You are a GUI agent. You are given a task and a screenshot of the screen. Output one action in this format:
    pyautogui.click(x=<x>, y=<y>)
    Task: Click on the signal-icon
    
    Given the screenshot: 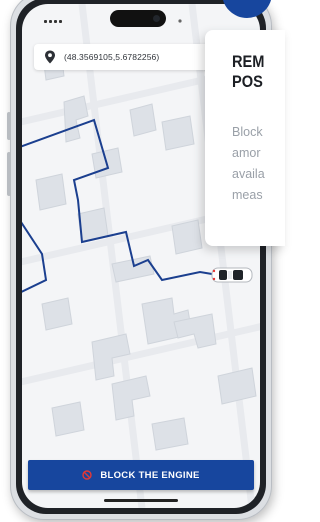 What is the action you would take?
    pyautogui.click(x=53, y=21)
    